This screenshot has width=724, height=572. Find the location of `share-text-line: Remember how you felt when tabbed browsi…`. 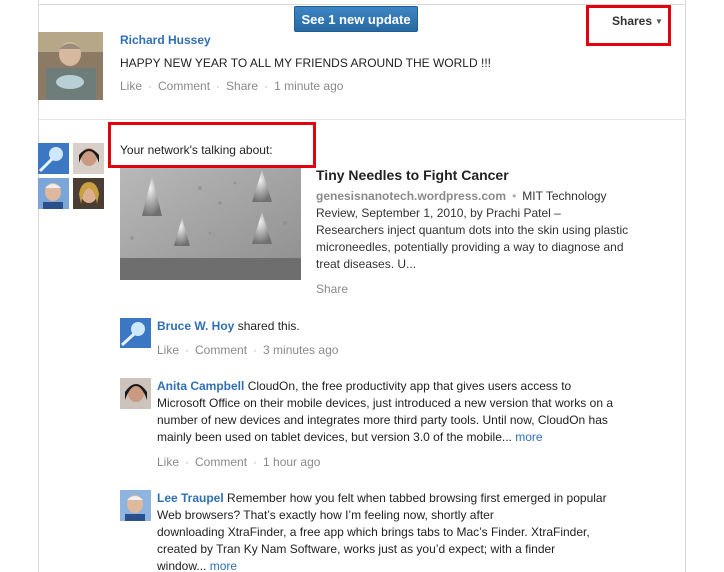

share-text-line: Remember how you felt when tabbed browsi… is located at coordinates (417, 498).